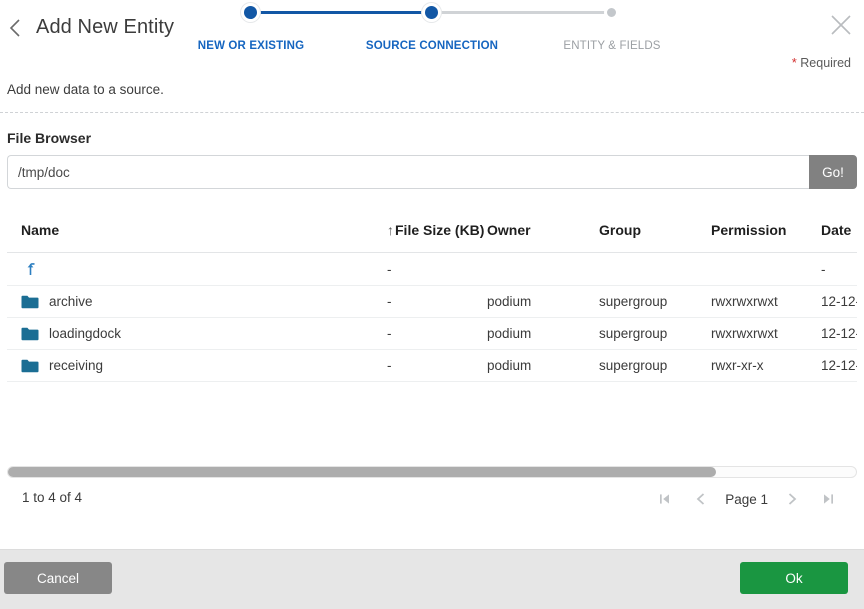 Image resolution: width=864 pixels, height=609 pixels. I want to click on stepper-dot-entity-and-fields, so click(611, 12).